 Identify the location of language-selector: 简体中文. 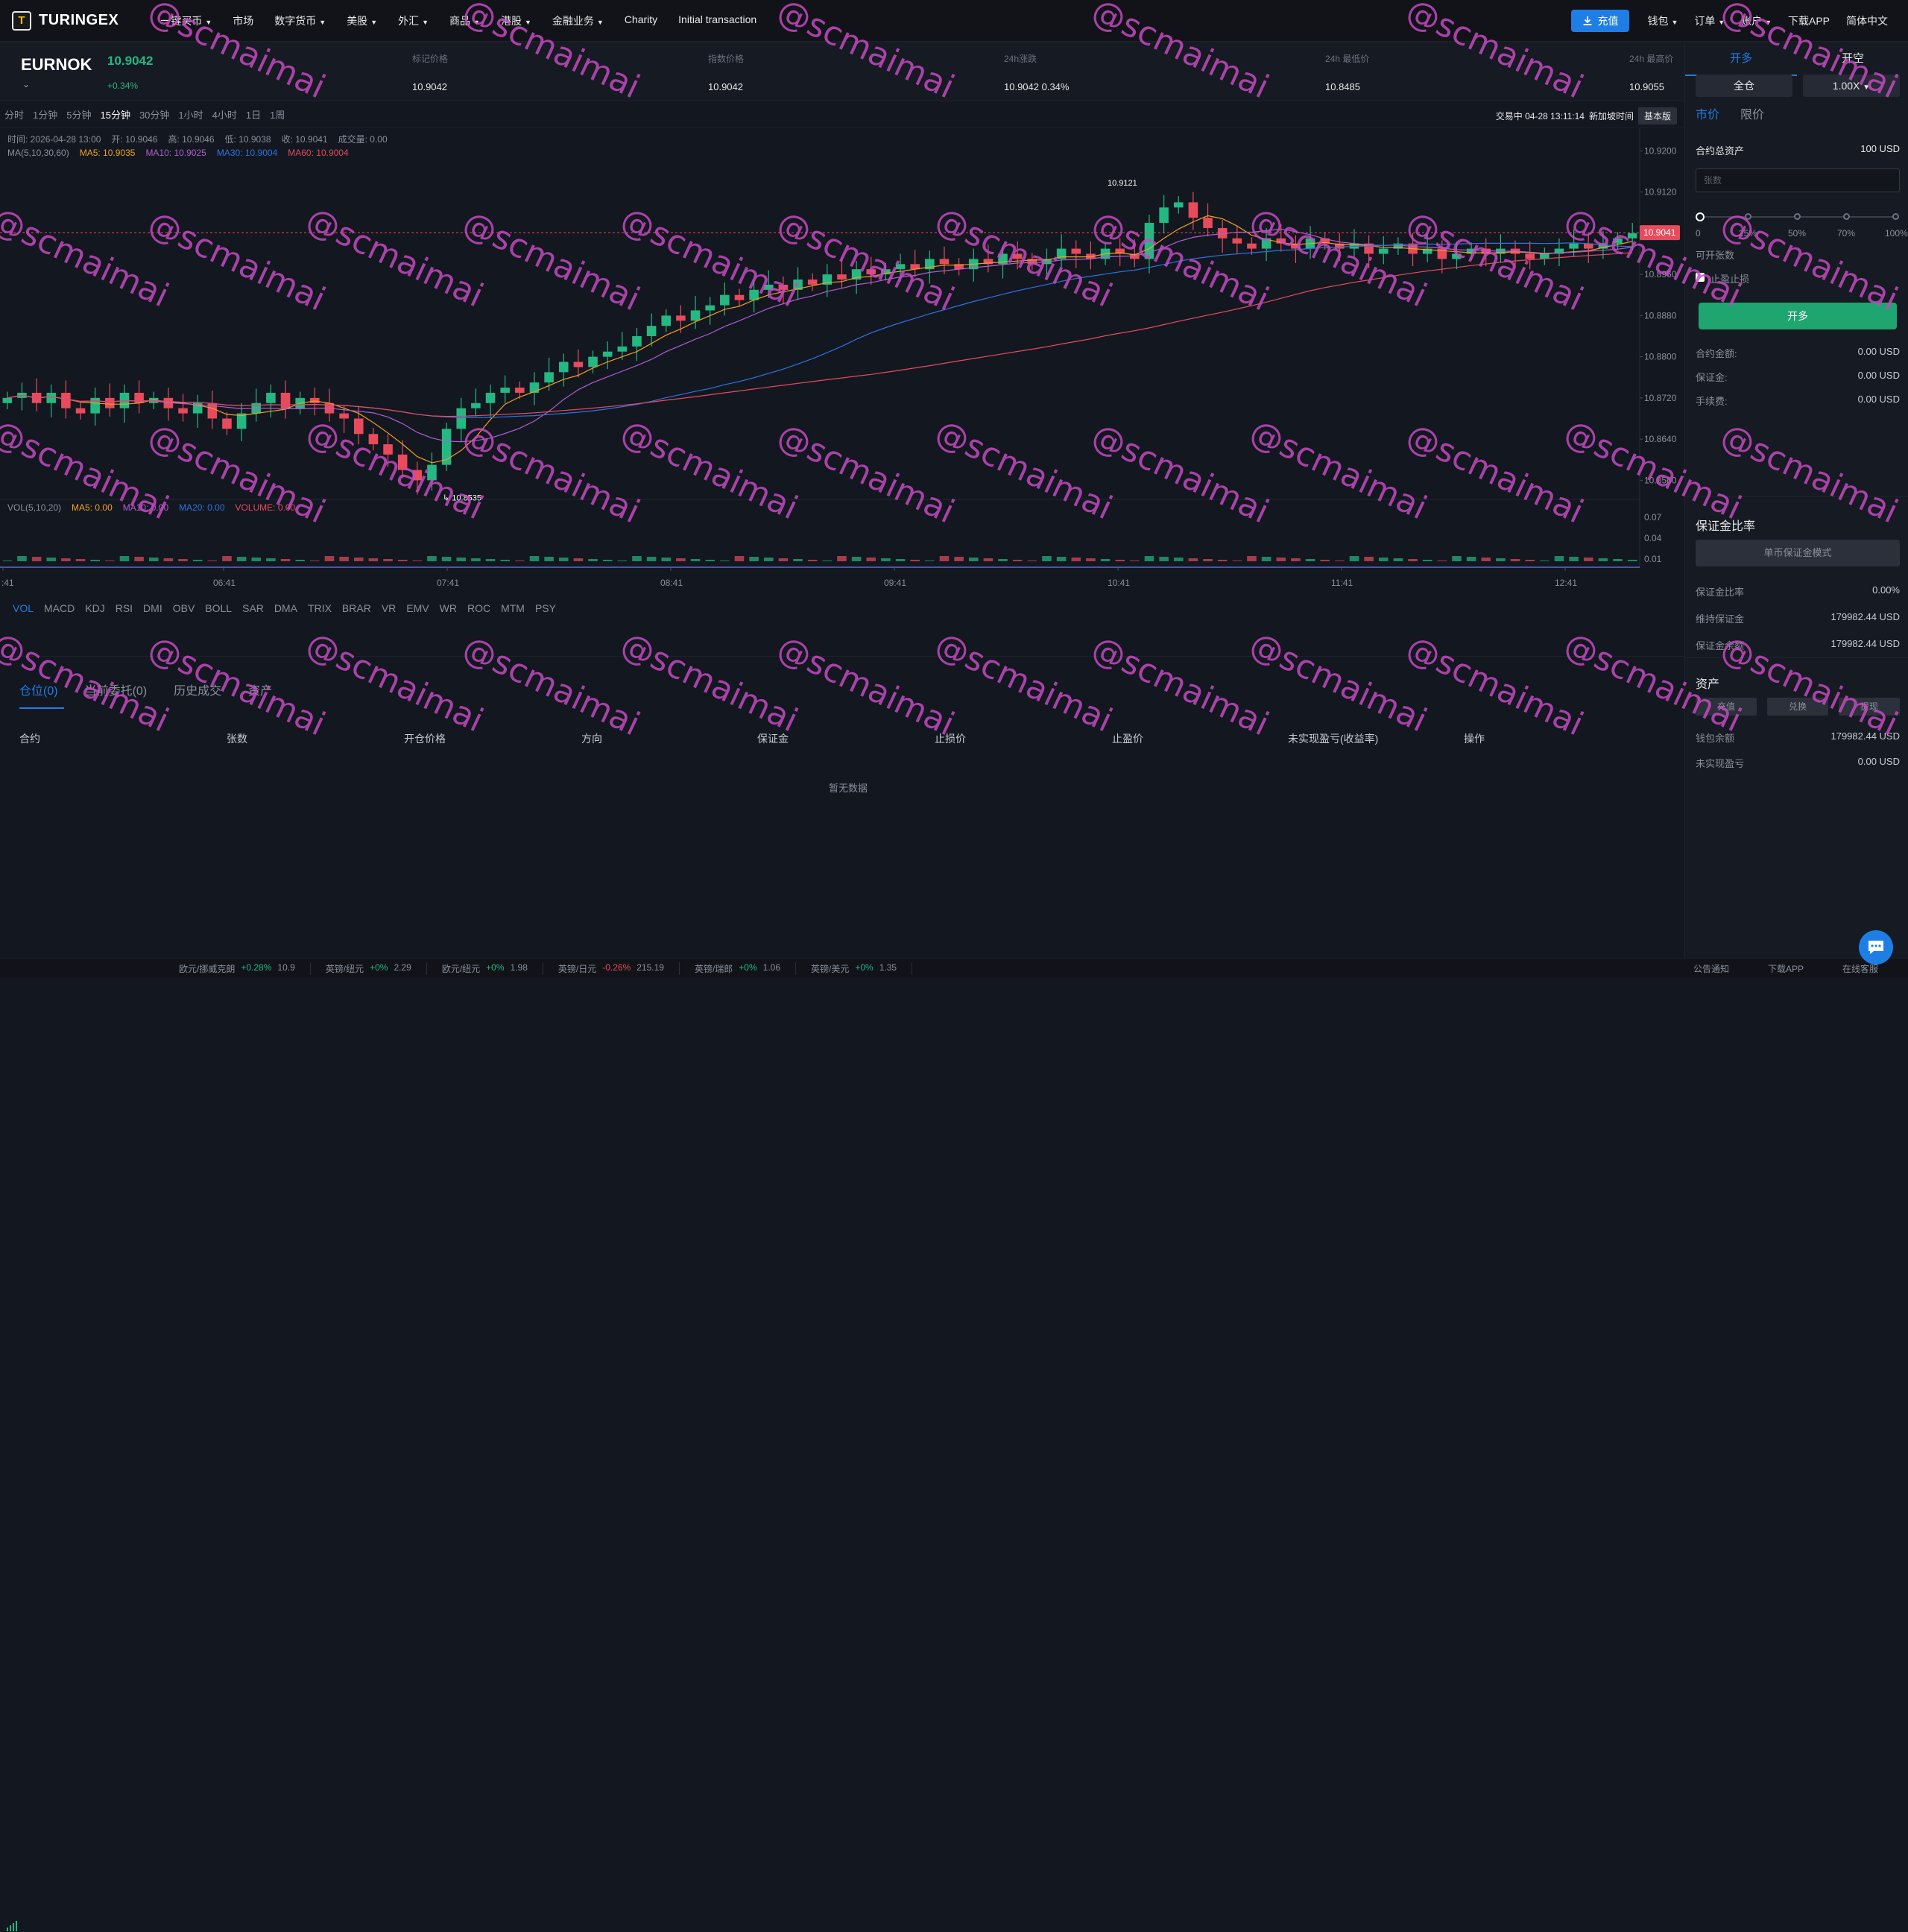
(1867, 20).